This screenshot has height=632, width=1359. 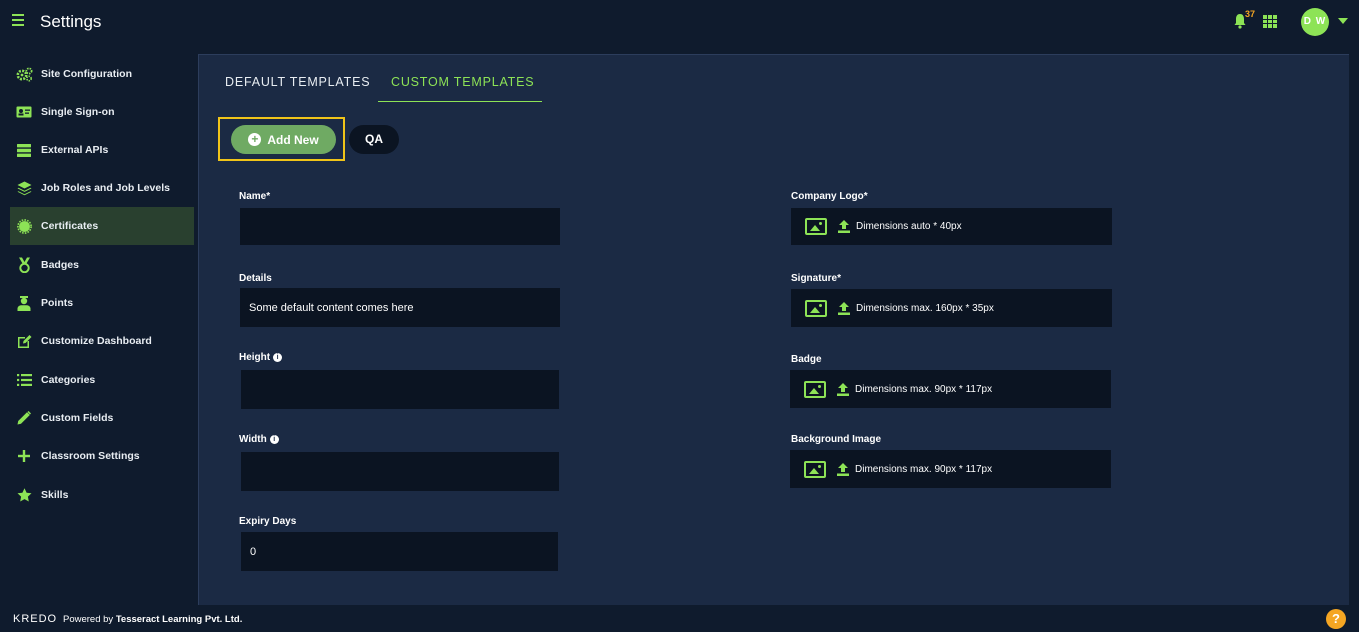 I want to click on background-image-label: Background Image, so click(x=836, y=439).